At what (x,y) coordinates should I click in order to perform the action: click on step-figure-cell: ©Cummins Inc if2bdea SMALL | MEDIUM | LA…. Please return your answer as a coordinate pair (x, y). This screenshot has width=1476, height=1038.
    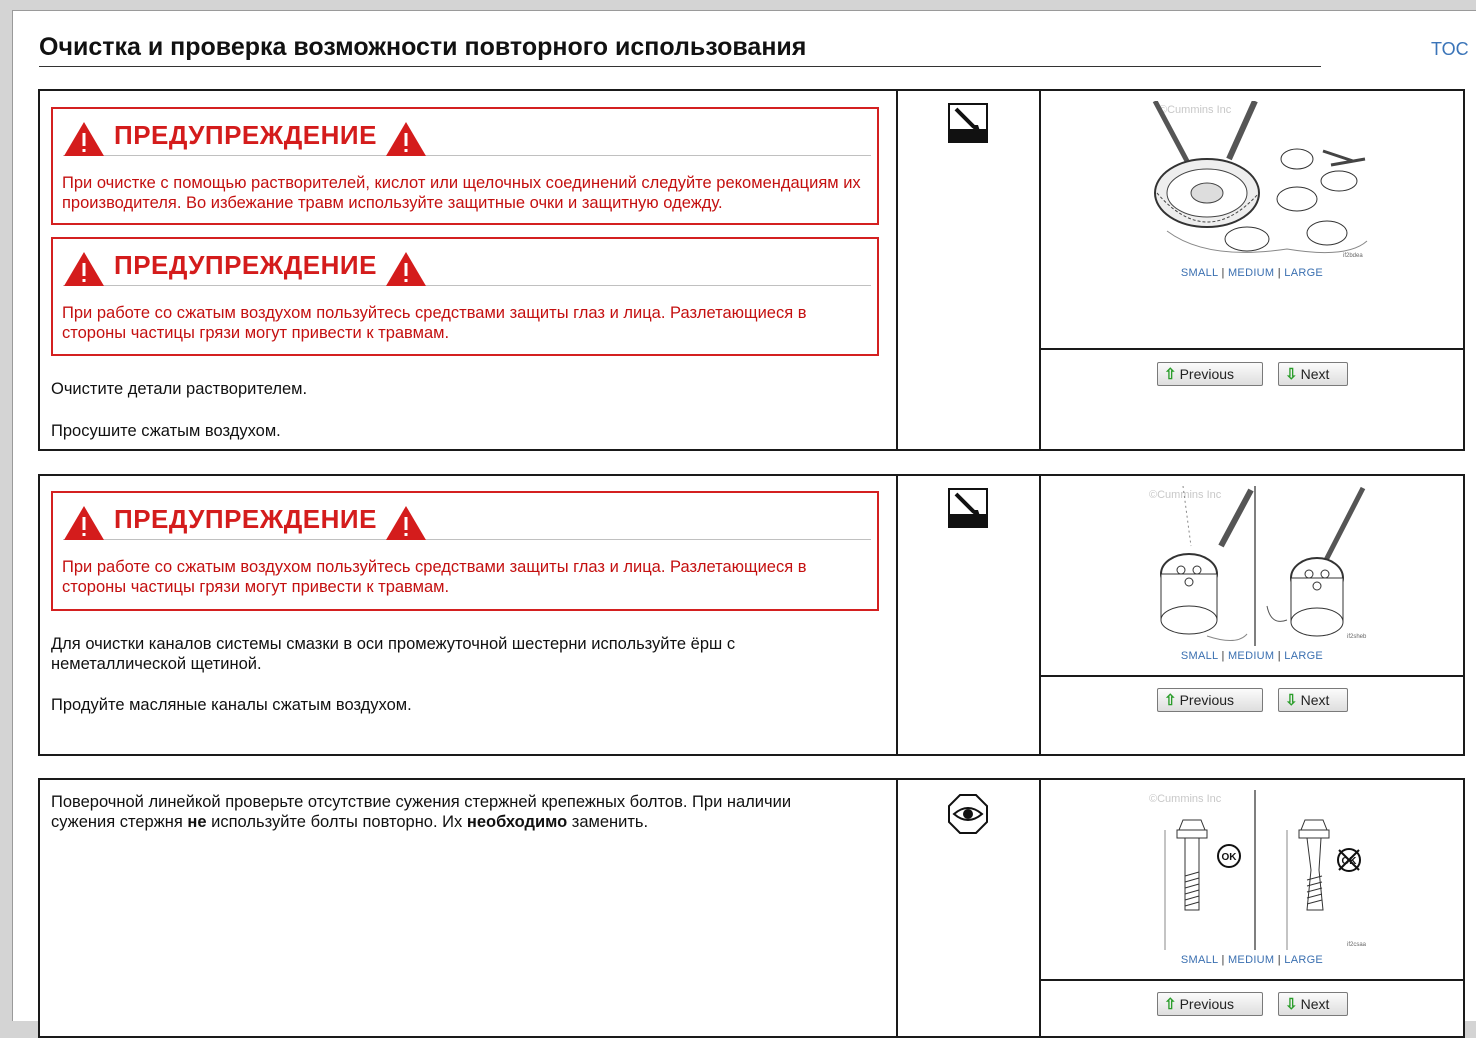
    Looking at the image, I should click on (1252, 270).